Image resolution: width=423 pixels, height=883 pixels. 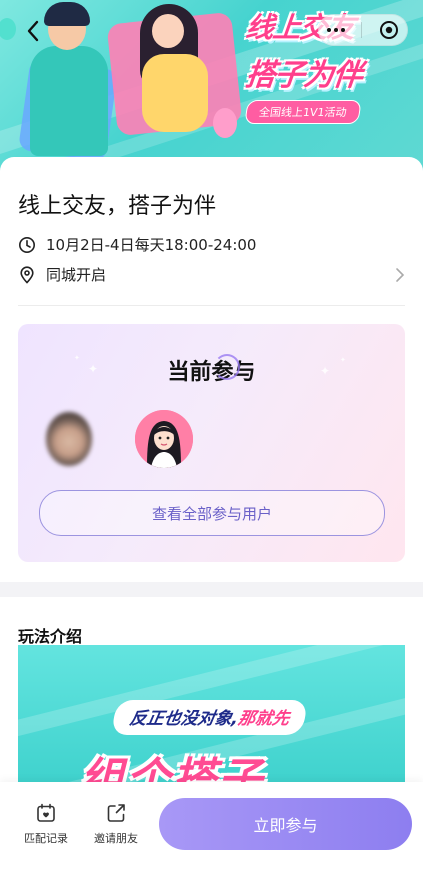 I want to click on close-target-icon, so click(x=389, y=30).